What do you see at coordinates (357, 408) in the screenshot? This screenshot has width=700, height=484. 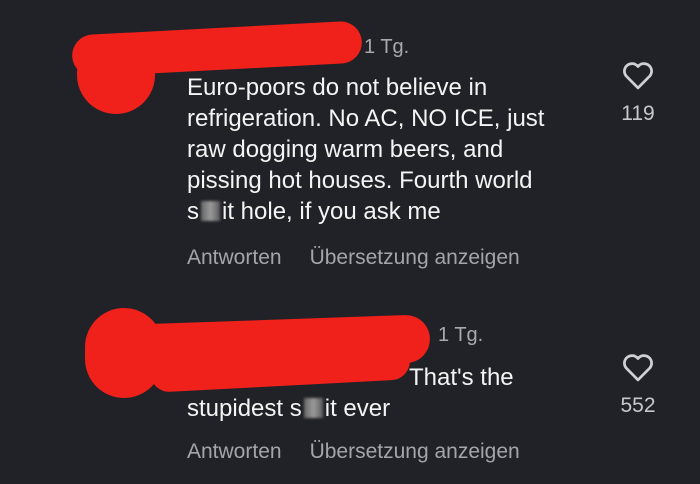 I see `comment-text-fragment: it ever` at bounding box center [357, 408].